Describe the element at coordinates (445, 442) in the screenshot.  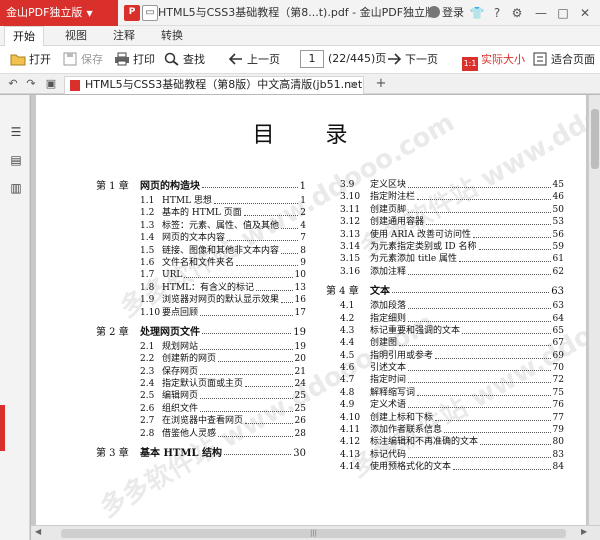
I see `toc-entry: 4.12 标注编辑和不再准确的文本 80` at that location.